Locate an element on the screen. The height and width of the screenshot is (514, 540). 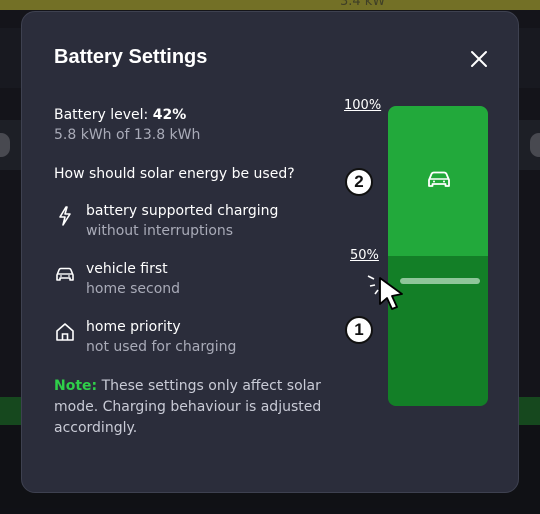
option-vehicle-first: vehicle first home second is located at coordinates (189, 283).